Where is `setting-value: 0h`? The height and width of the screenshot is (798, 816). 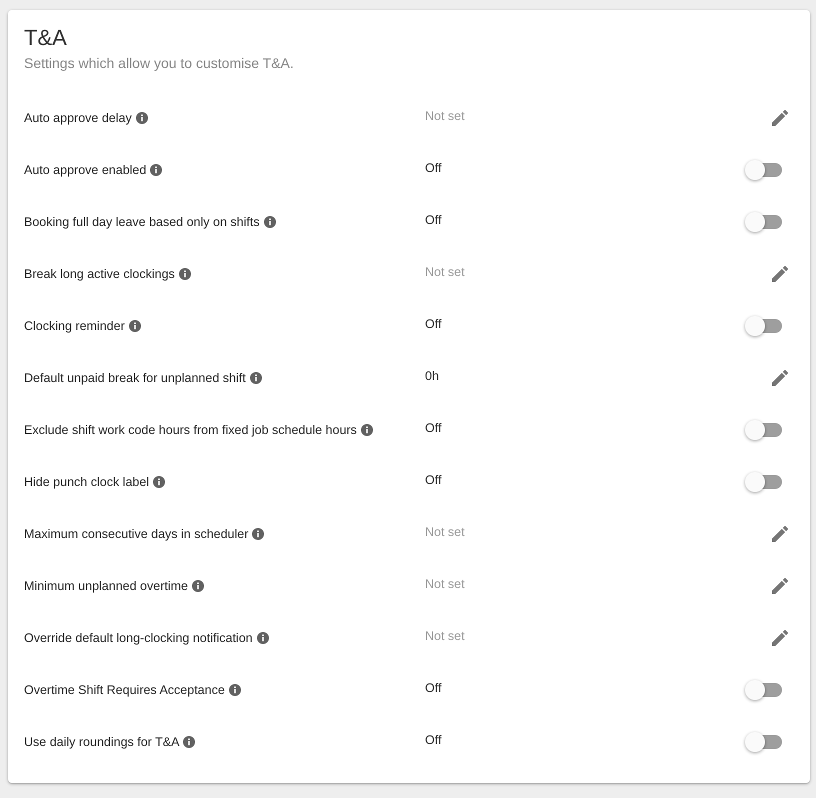 setting-value: 0h is located at coordinates (432, 375).